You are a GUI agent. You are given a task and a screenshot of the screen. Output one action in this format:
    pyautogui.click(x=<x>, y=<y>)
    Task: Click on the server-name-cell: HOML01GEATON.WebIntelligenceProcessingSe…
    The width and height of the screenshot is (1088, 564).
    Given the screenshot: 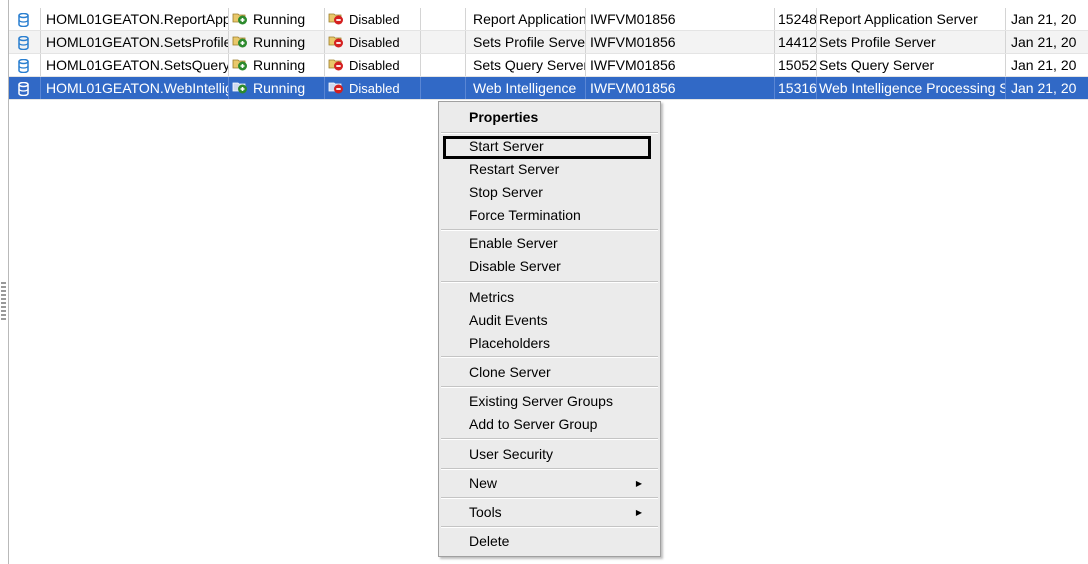 What is the action you would take?
    pyautogui.click(x=135, y=88)
    